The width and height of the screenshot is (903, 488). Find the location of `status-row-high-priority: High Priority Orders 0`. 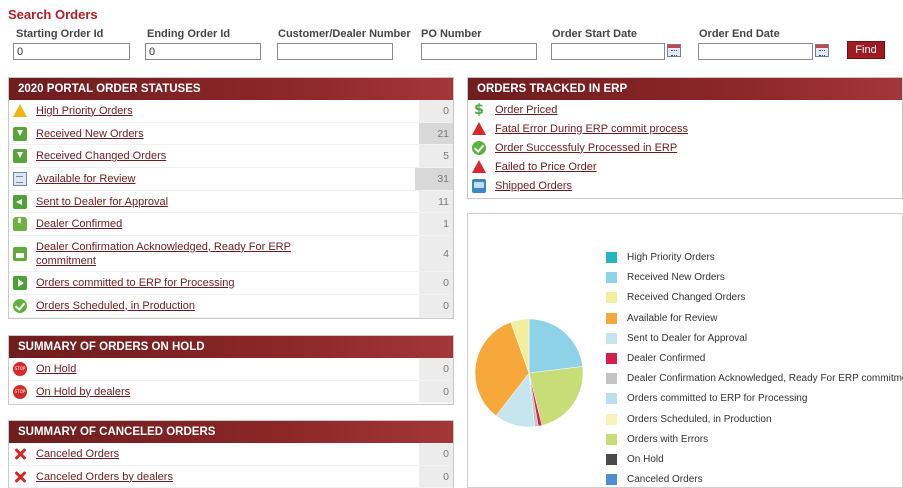

status-row-high-priority: High Priority Orders 0 is located at coordinates (231, 111).